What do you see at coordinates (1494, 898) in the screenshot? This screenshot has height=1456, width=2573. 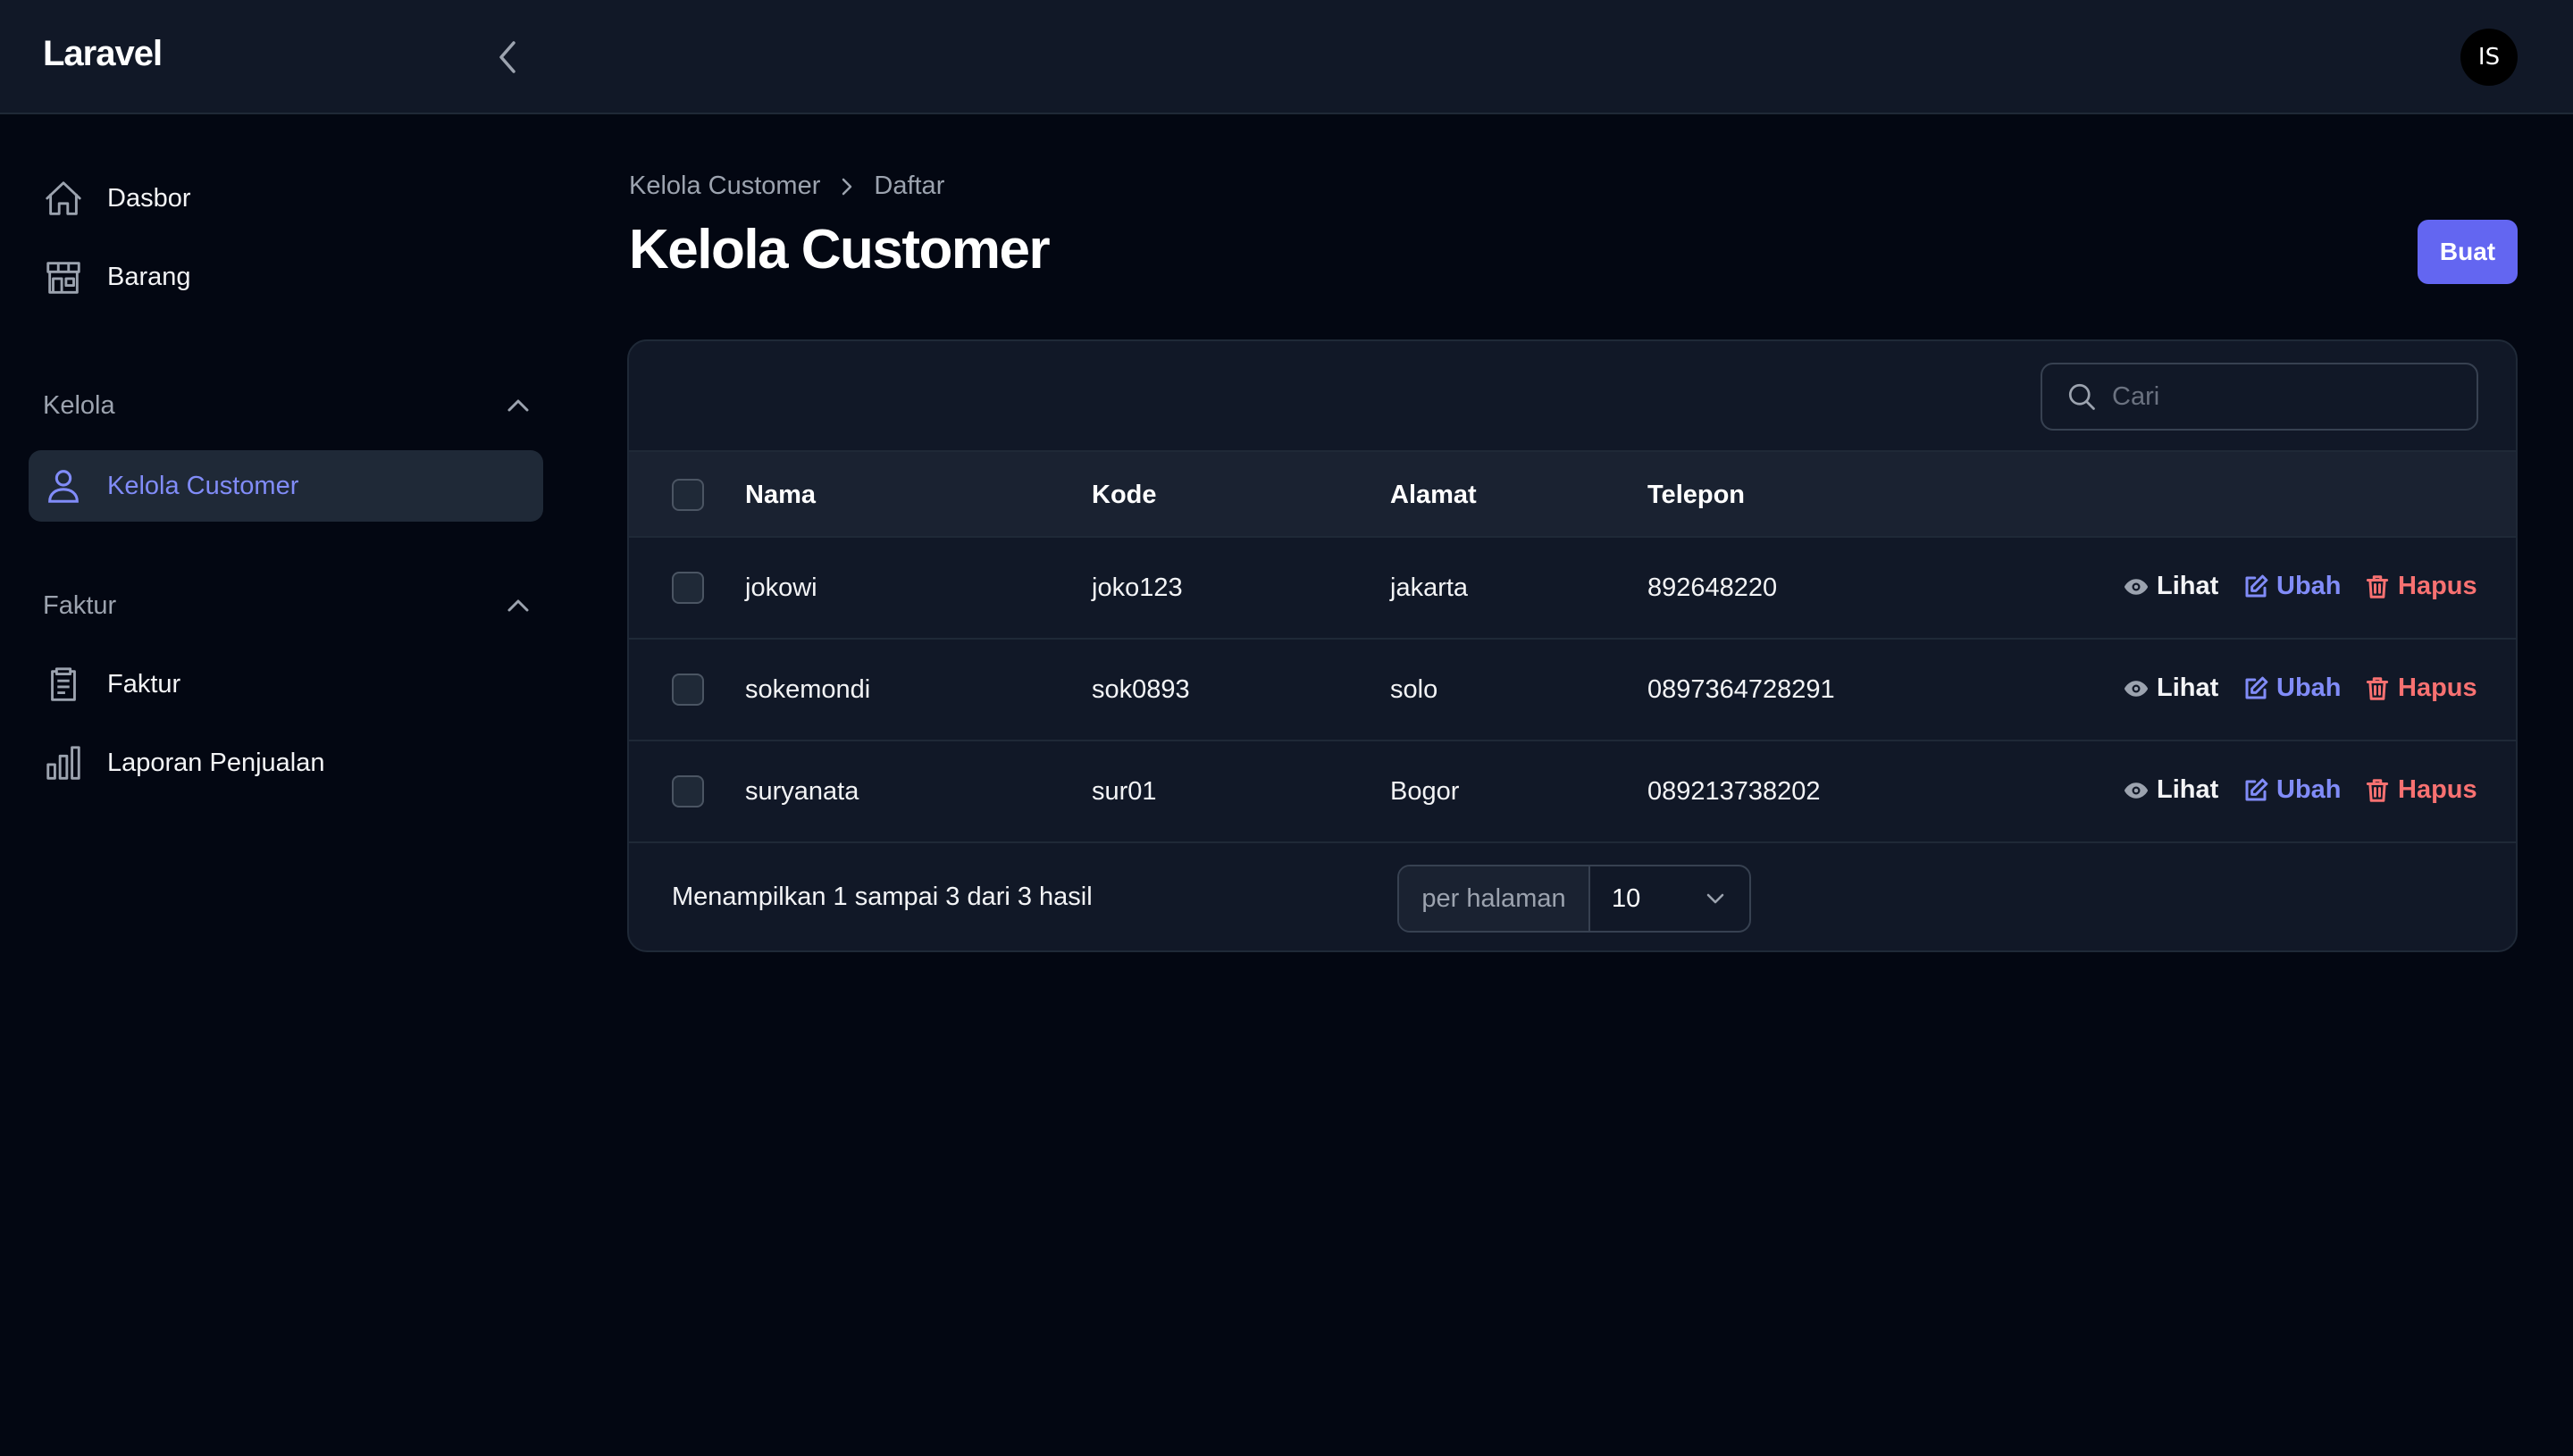 I see `per-page-label: per halaman` at bounding box center [1494, 898].